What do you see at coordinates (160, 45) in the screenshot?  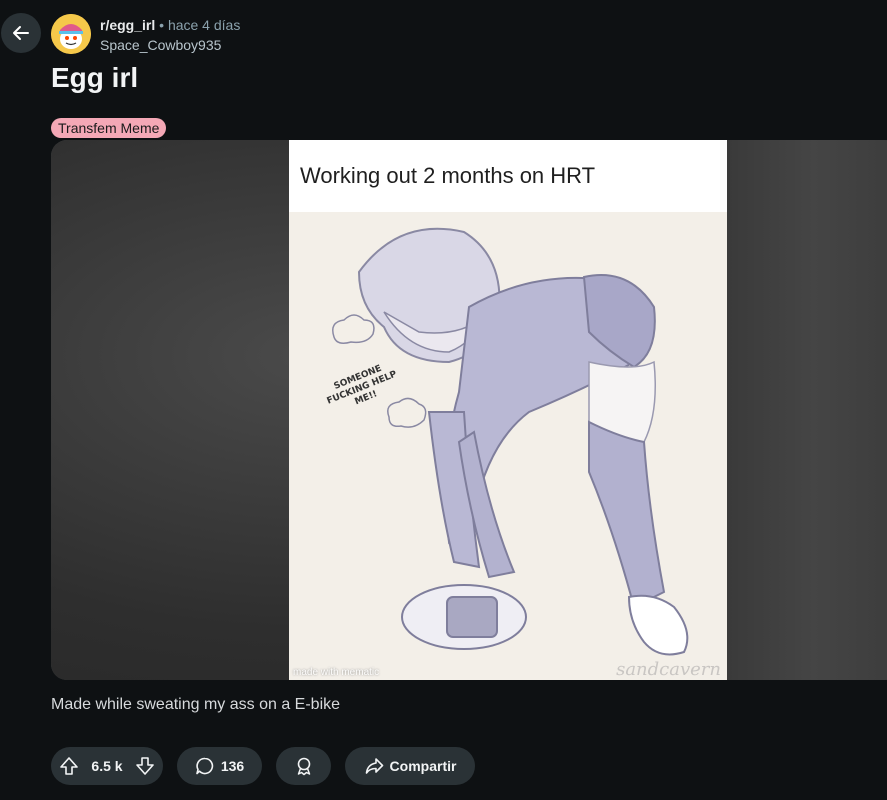 I see `author-link: Space_Cowboy935` at bounding box center [160, 45].